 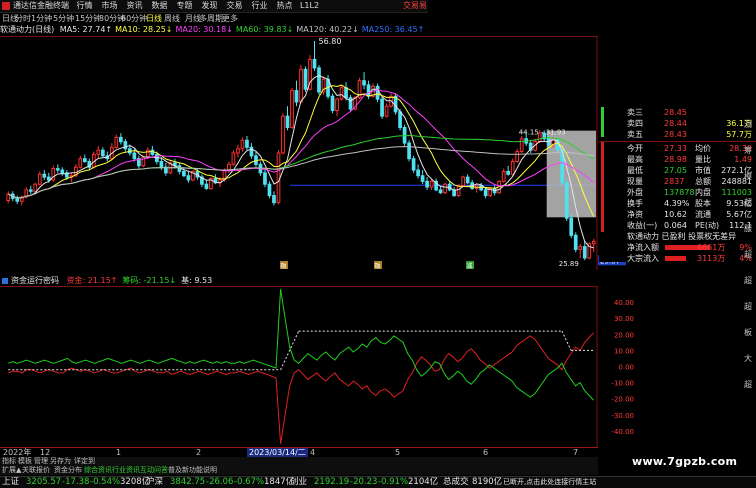 I want to click on trade-button: 交易易, so click(x=415, y=6).